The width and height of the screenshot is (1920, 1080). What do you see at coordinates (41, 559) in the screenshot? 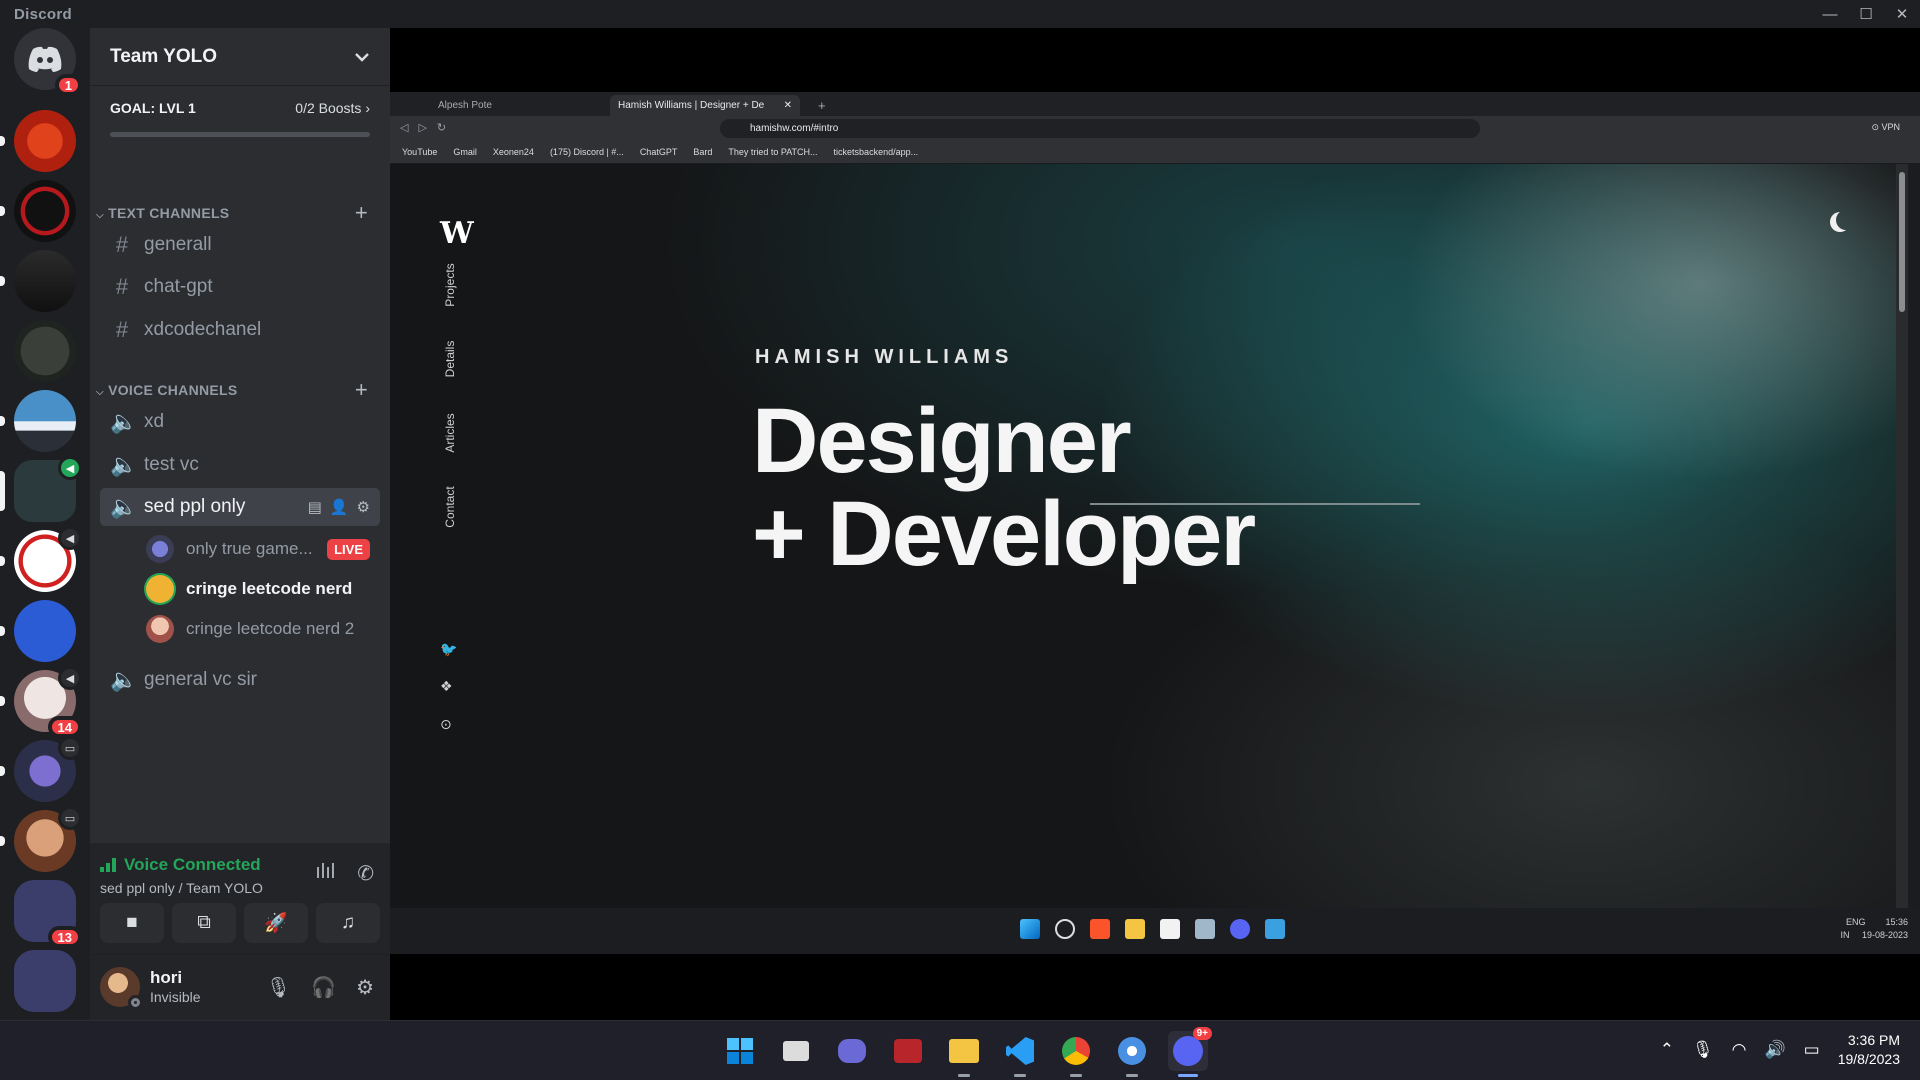
I see `server-icon: ◀` at bounding box center [41, 559].